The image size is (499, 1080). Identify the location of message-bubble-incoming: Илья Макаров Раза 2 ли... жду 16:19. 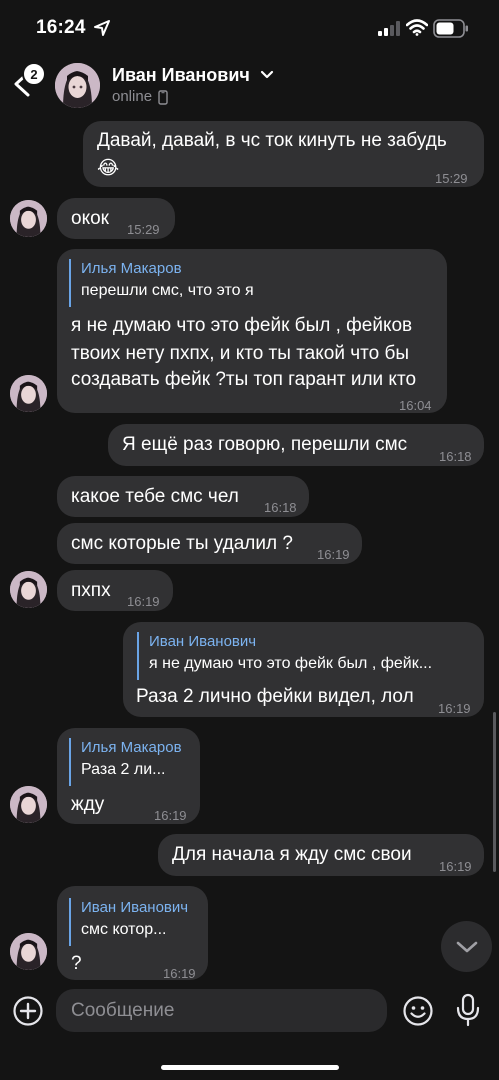
(128, 776).